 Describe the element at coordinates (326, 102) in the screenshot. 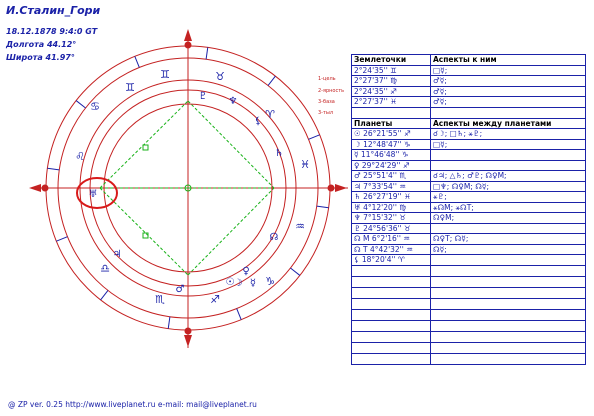

I see `wheel-label-3: 3-база` at that location.